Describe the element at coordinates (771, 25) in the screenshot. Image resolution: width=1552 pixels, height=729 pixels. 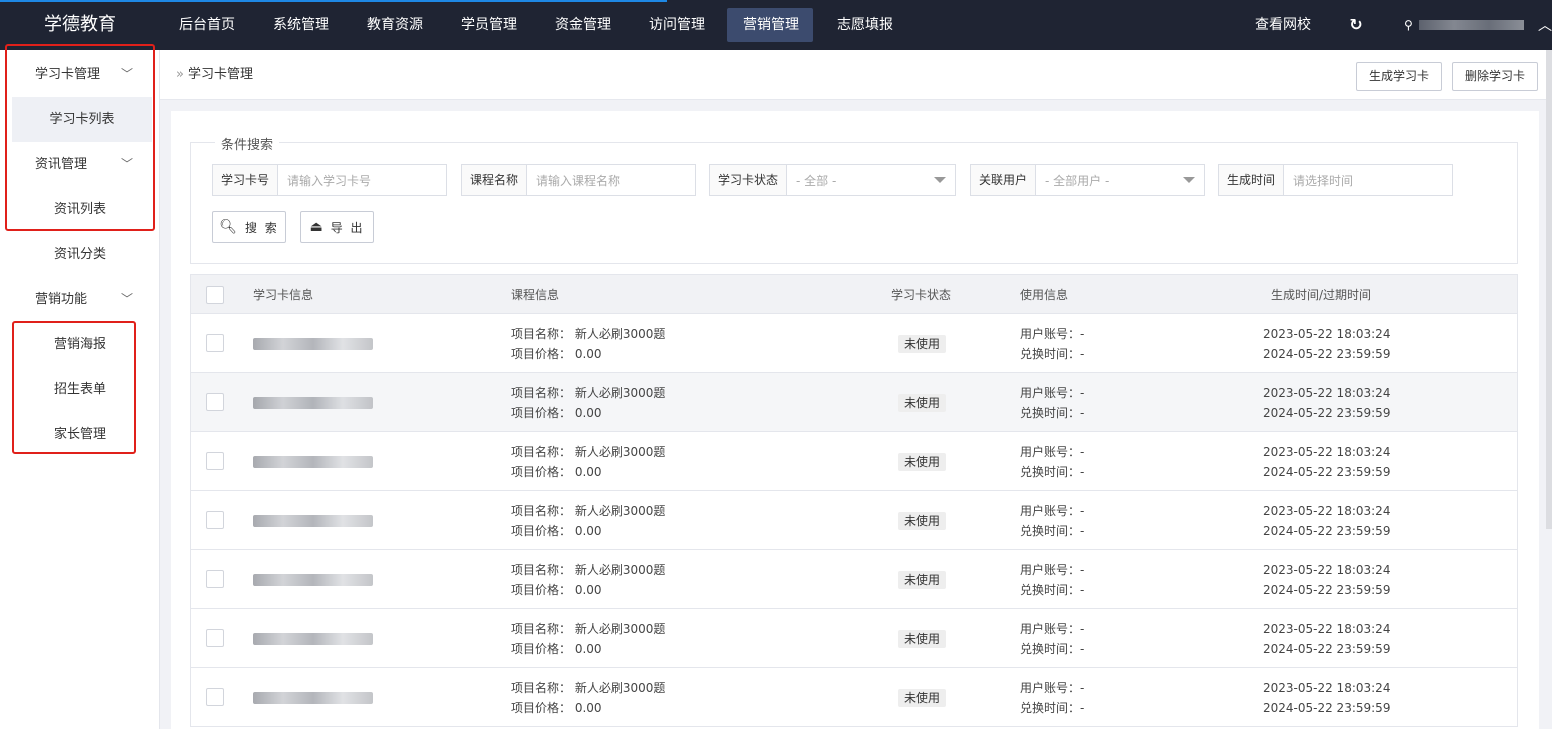
I see `nav-marketing: 营销管理` at that location.